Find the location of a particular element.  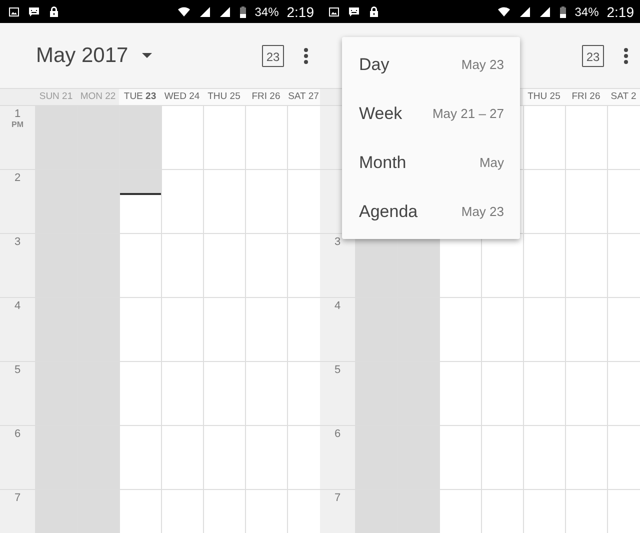

menu-item: Month May is located at coordinates (431, 162).